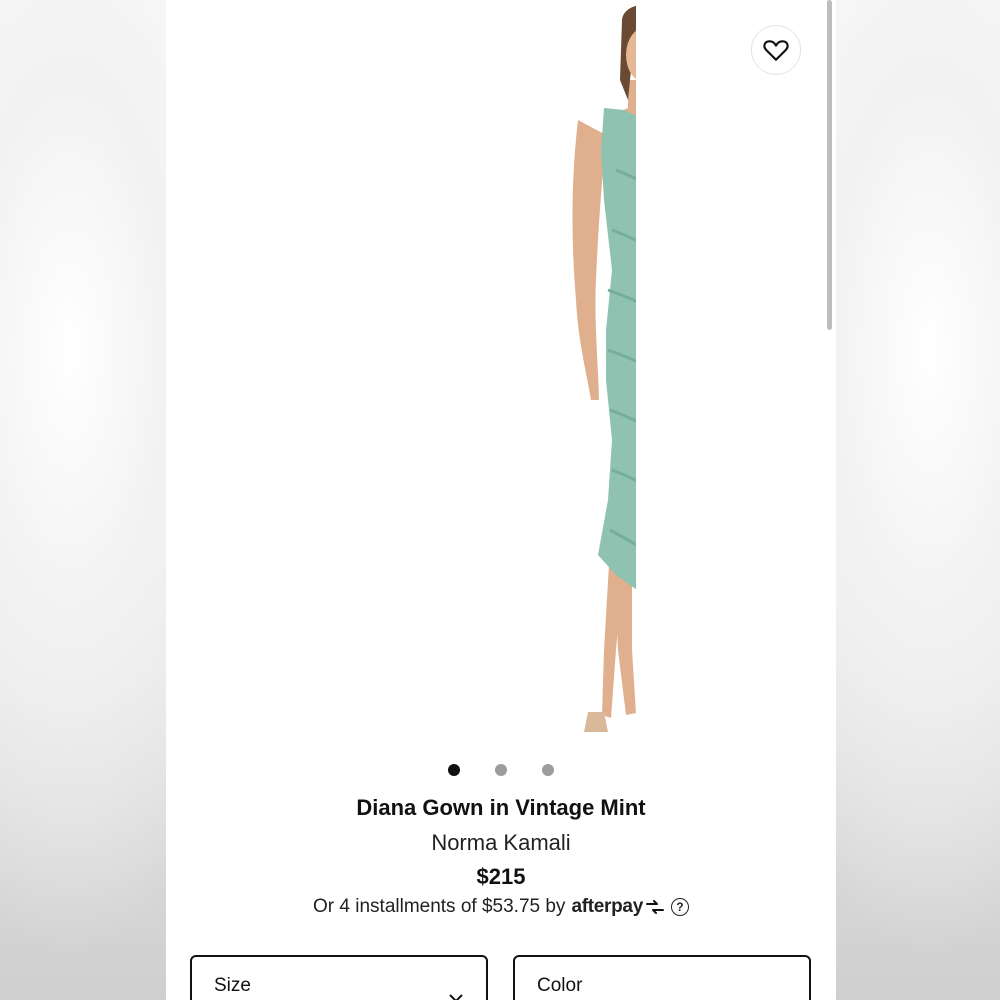 The width and height of the screenshot is (1000, 1000). I want to click on color-select: Color, so click(662, 977).